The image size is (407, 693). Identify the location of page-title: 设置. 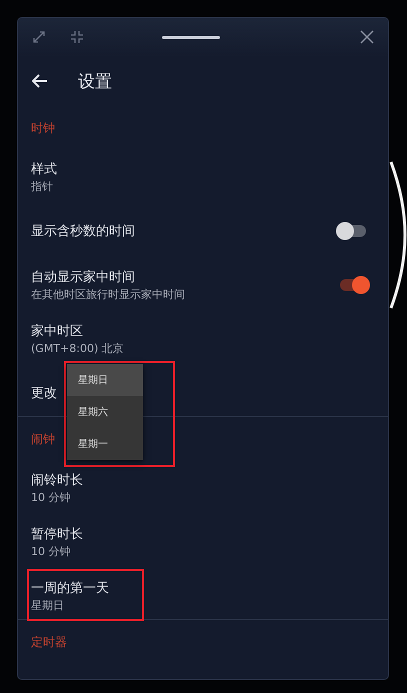
(95, 81).